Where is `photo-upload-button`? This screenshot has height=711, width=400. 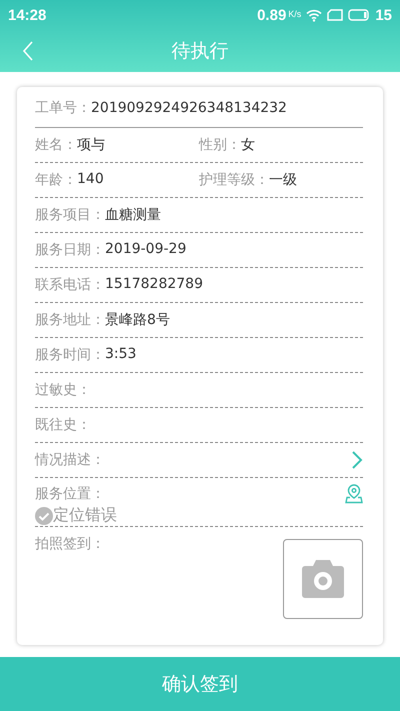 photo-upload-button is located at coordinates (323, 579).